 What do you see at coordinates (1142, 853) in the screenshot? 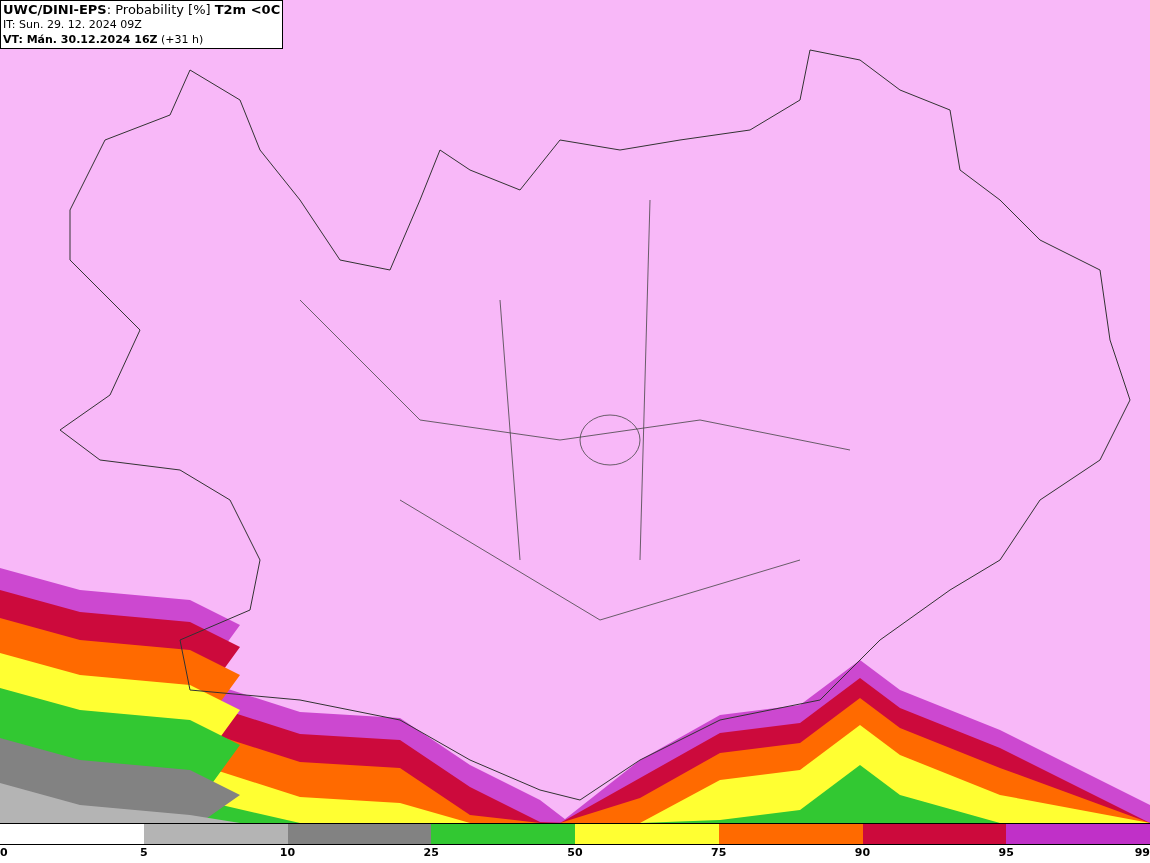
I see `legend-label: 99` at bounding box center [1142, 853].